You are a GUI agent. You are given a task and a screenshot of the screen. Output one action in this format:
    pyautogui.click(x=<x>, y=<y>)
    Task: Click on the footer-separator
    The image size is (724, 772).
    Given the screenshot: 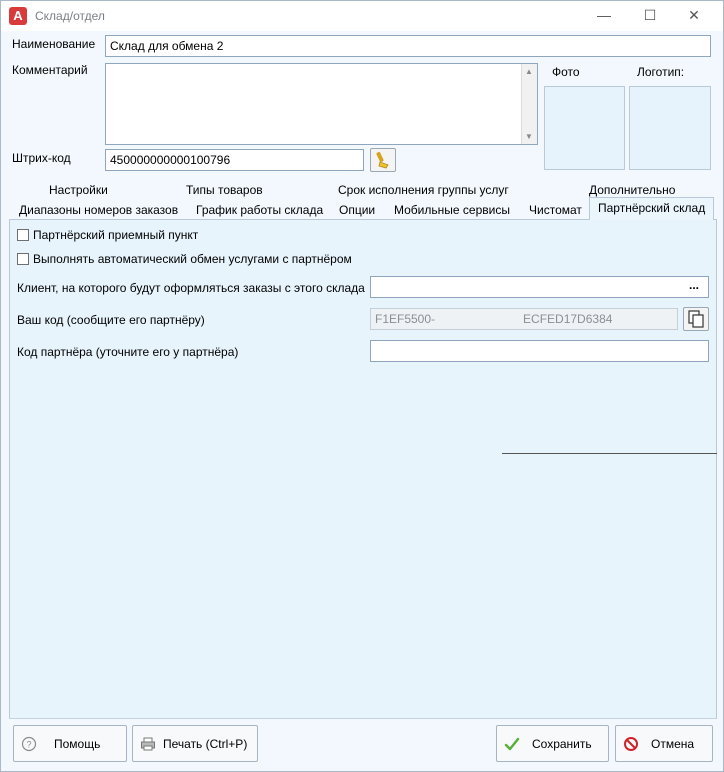 What is the action you would take?
    pyautogui.click(x=363, y=718)
    